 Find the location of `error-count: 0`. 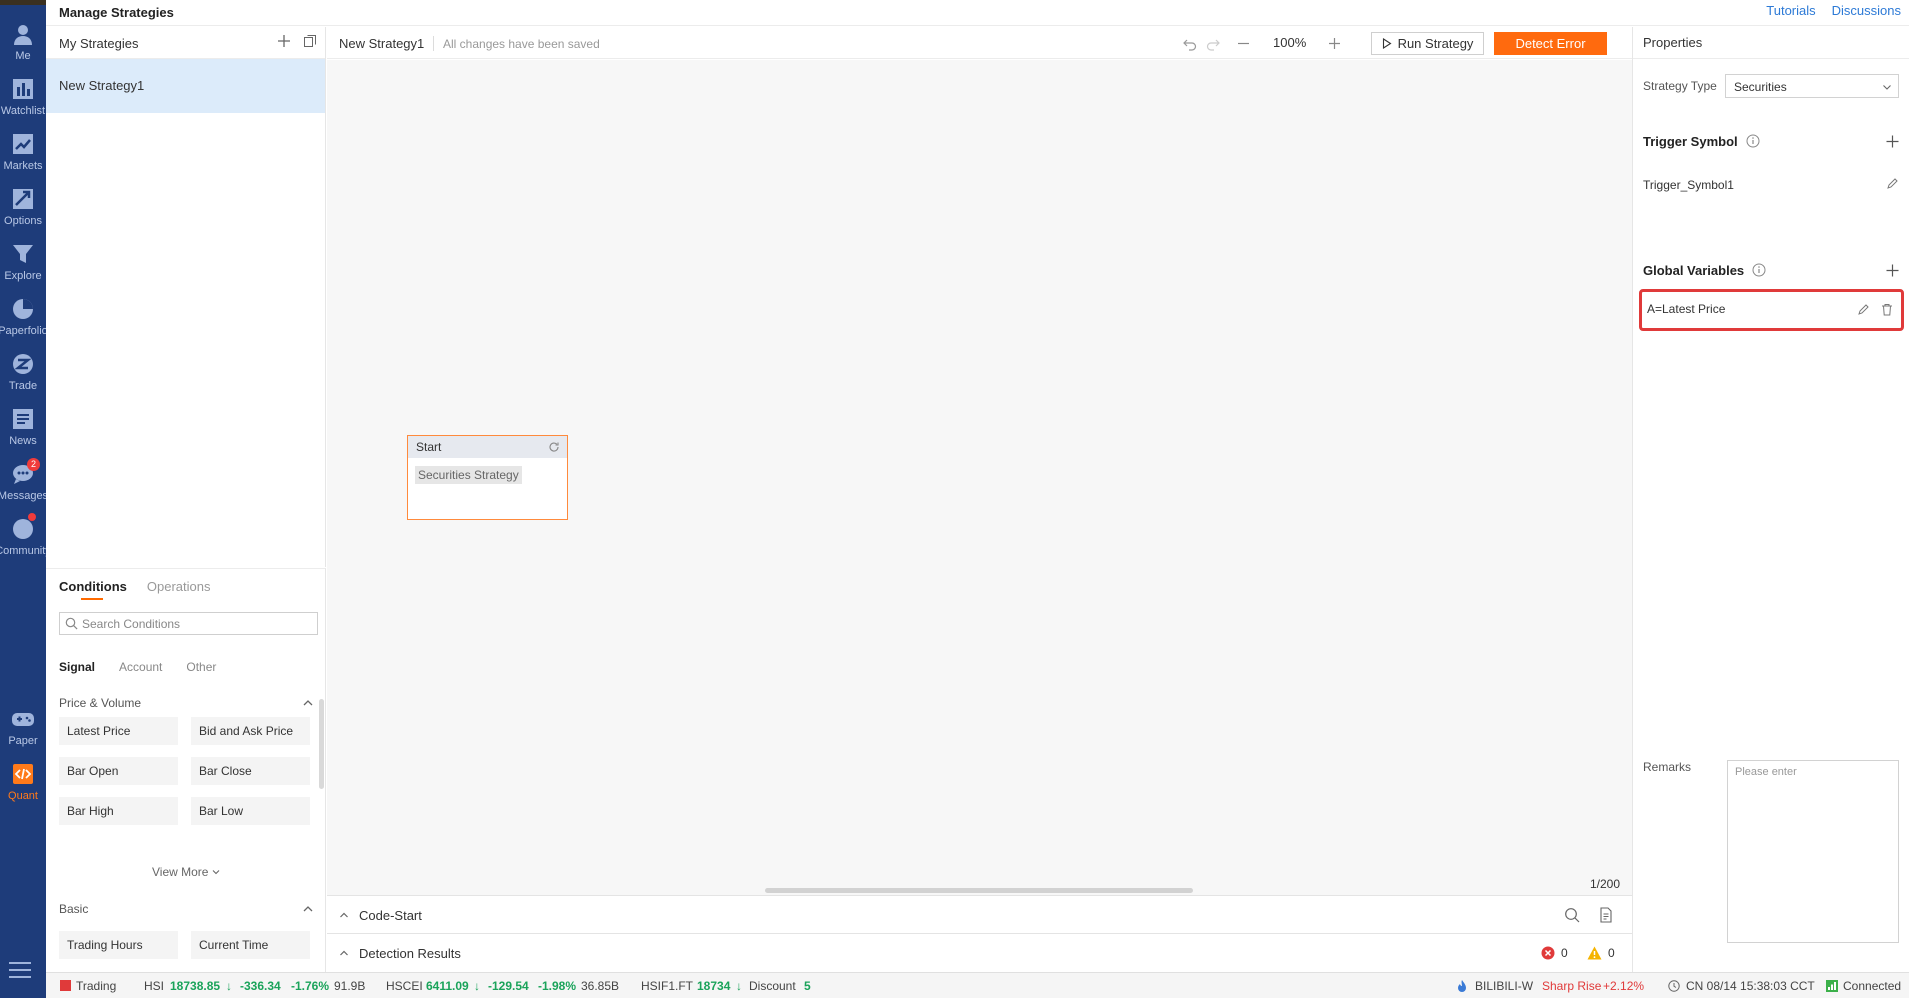

error-count: 0 is located at coordinates (1564, 953).